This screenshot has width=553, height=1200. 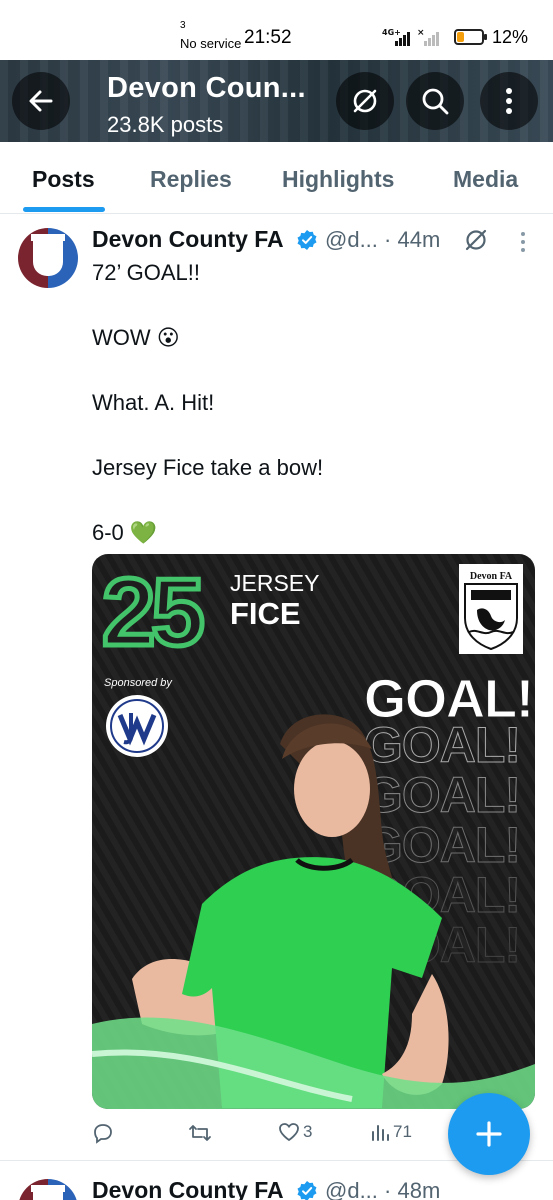 I want to click on view-count: 71, so click(x=402, y=1131).